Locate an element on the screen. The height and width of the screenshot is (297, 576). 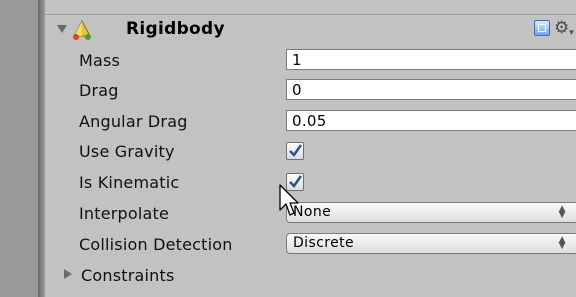
rigidbody-icon is located at coordinates (82, 29).